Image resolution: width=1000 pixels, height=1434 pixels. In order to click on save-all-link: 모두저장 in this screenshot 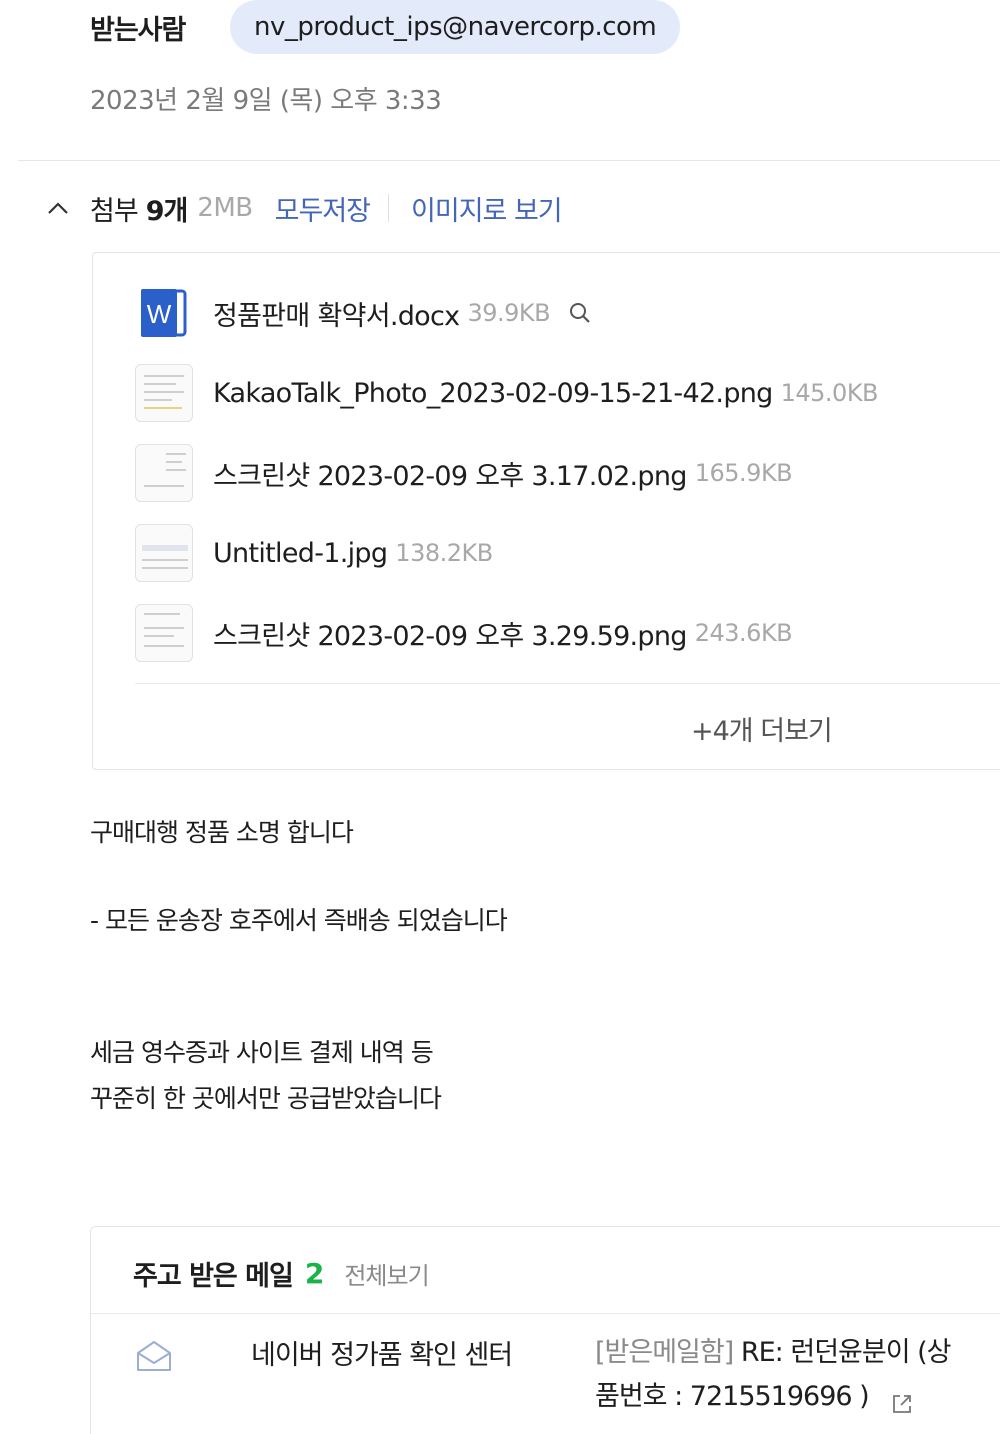, I will do `click(323, 208)`.